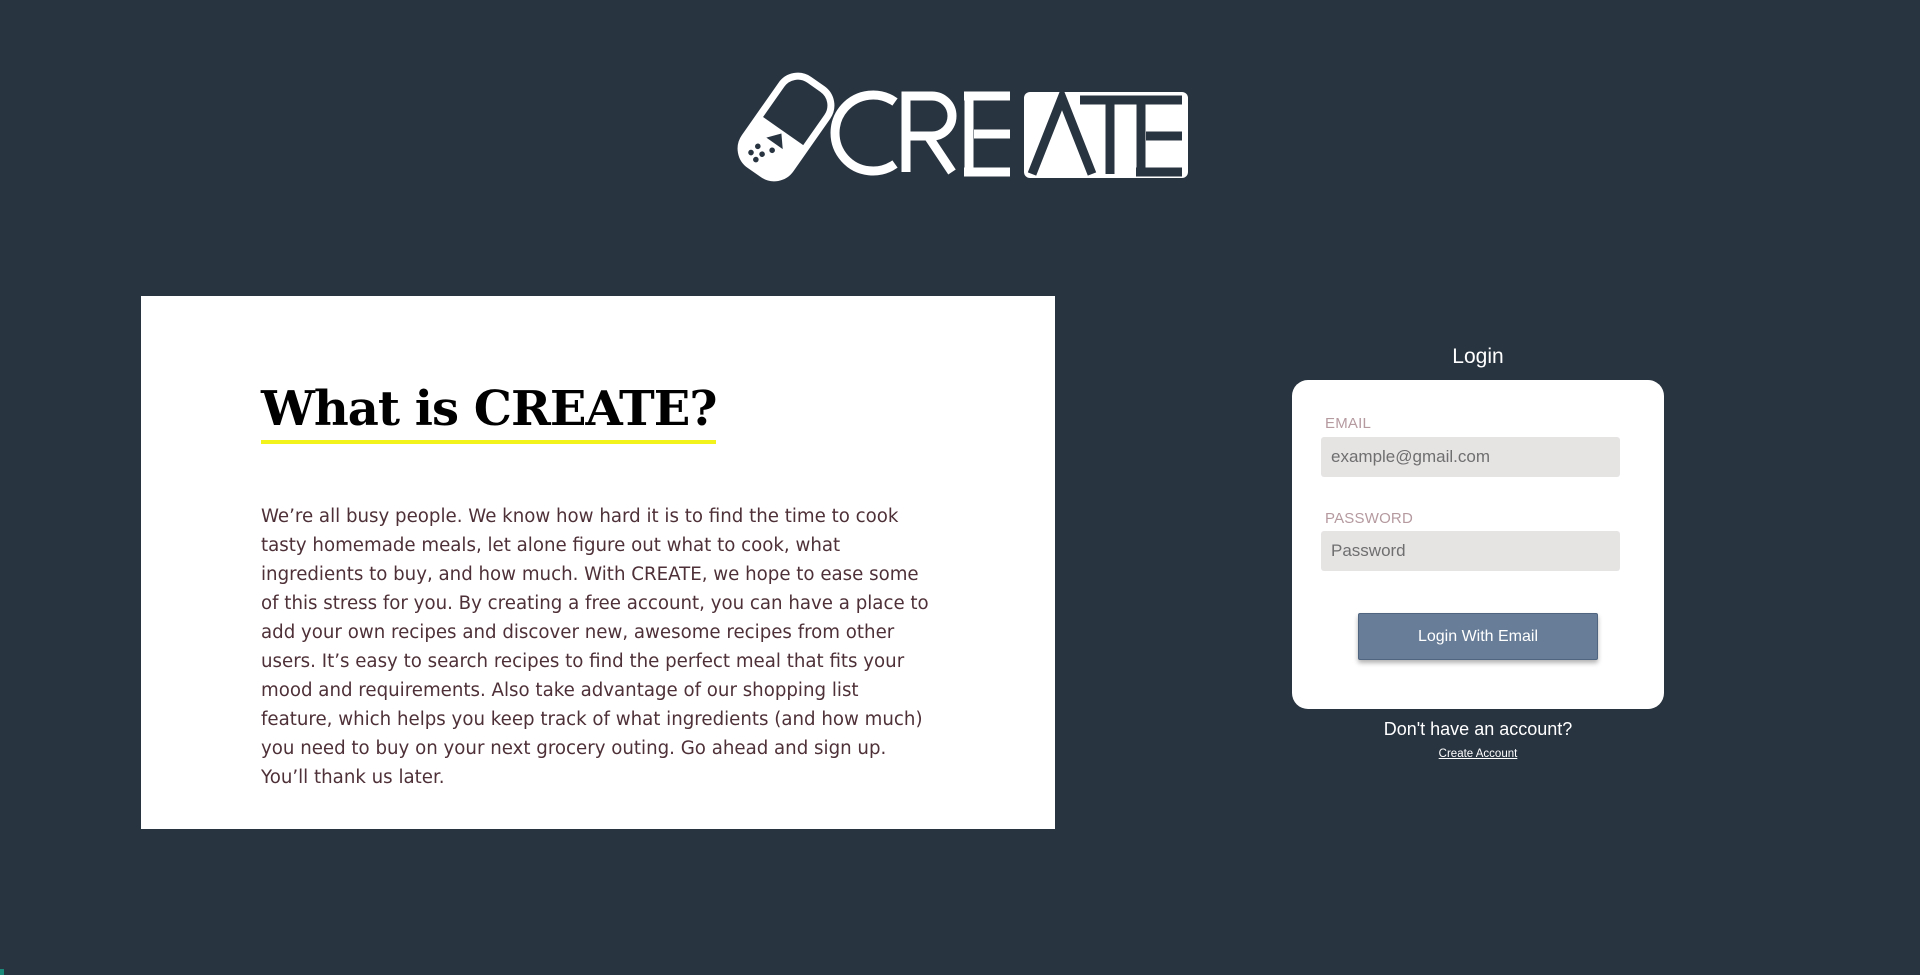 The height and width of the screenshot is (975, 1920). I want to click on signup-prompt: Don't have an account?, so click(1478, 729).